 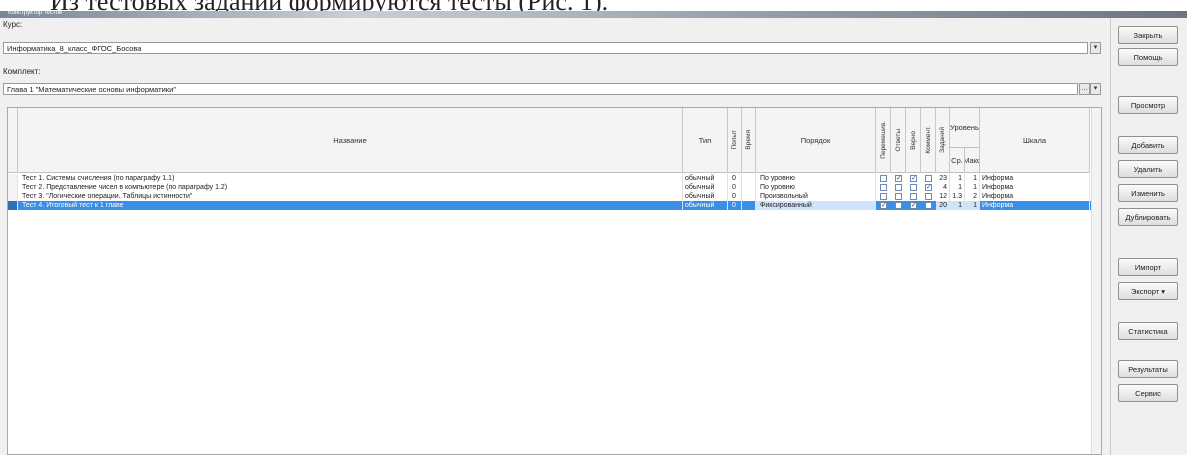 I want to click on cell-tasks: 20, so click(x=943, y=205).